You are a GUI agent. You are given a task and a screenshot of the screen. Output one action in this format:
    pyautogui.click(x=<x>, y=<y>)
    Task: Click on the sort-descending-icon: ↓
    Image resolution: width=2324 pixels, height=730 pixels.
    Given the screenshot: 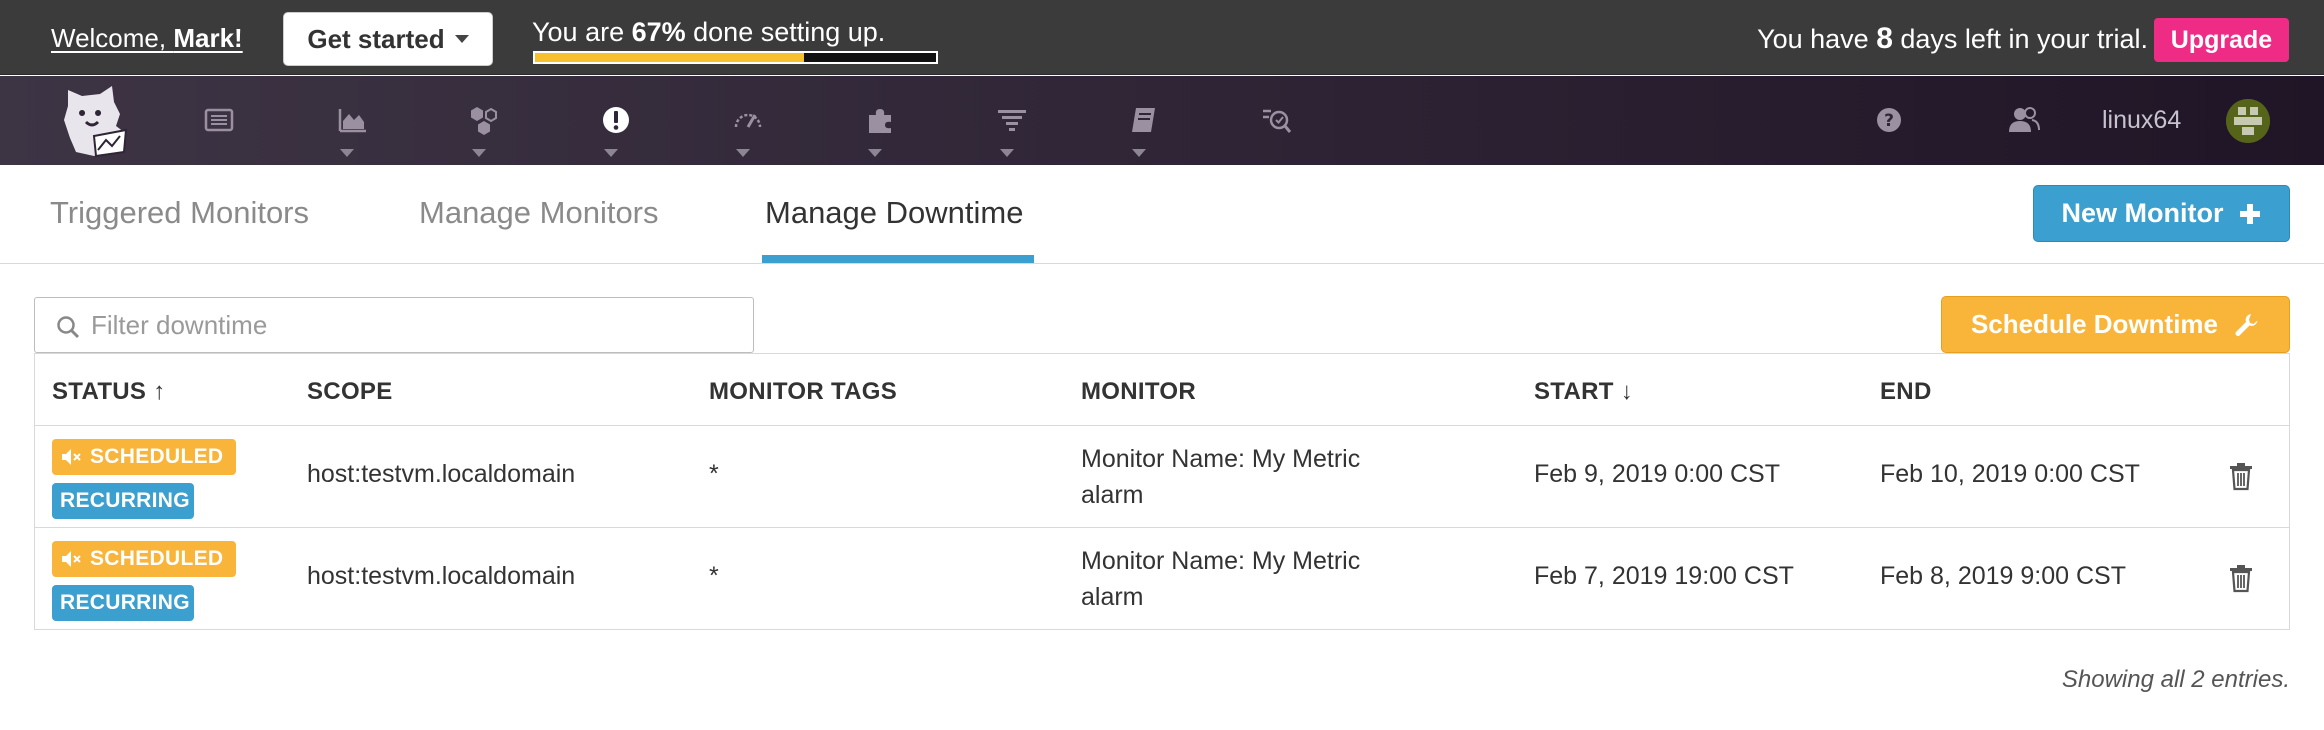 What is the action you would take?
    pyautogui.click(x=1626, y=391)
    